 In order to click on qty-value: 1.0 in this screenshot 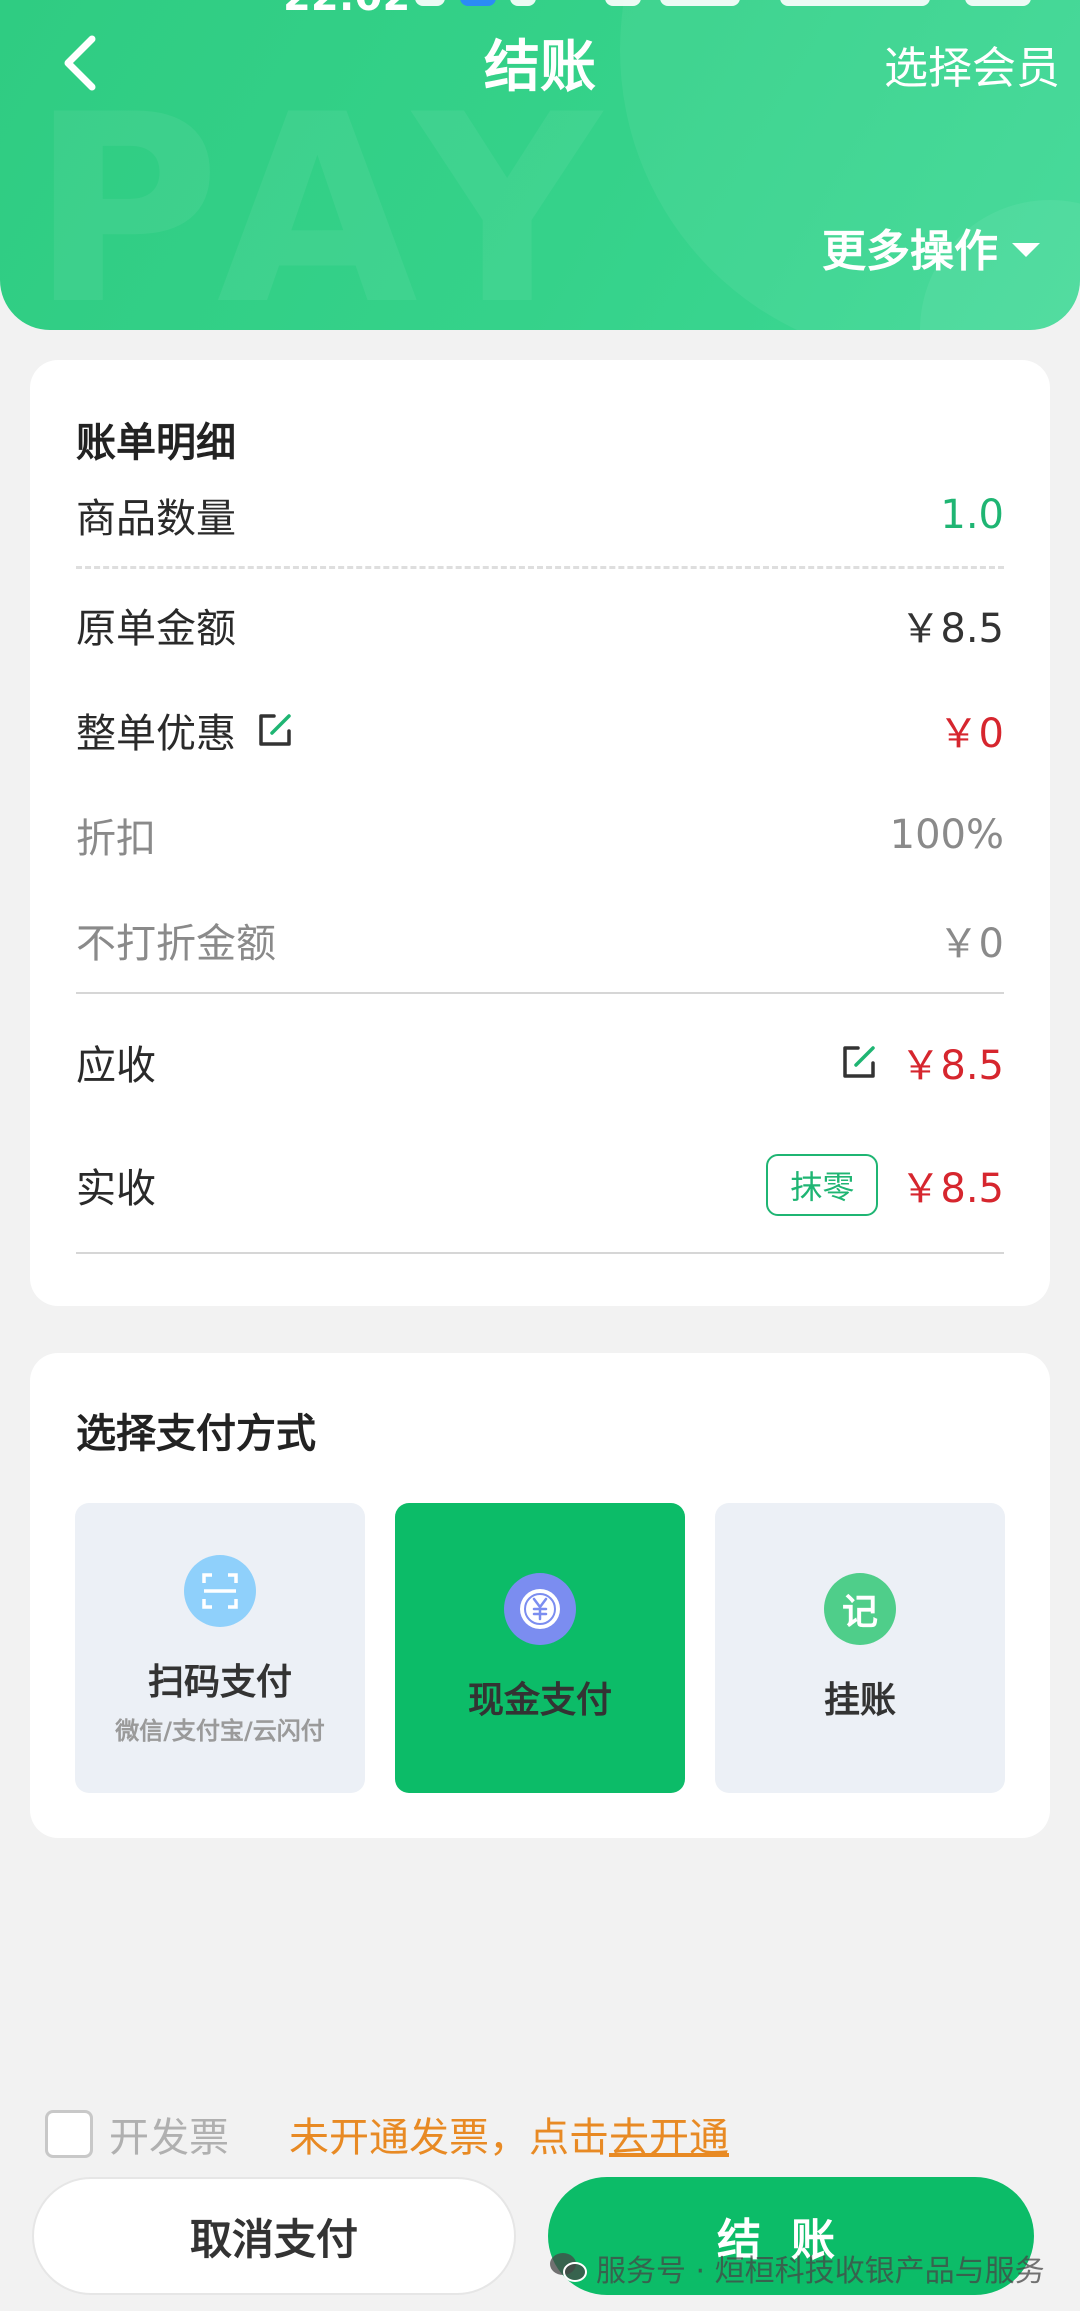, I will do `click(972, 515)`.